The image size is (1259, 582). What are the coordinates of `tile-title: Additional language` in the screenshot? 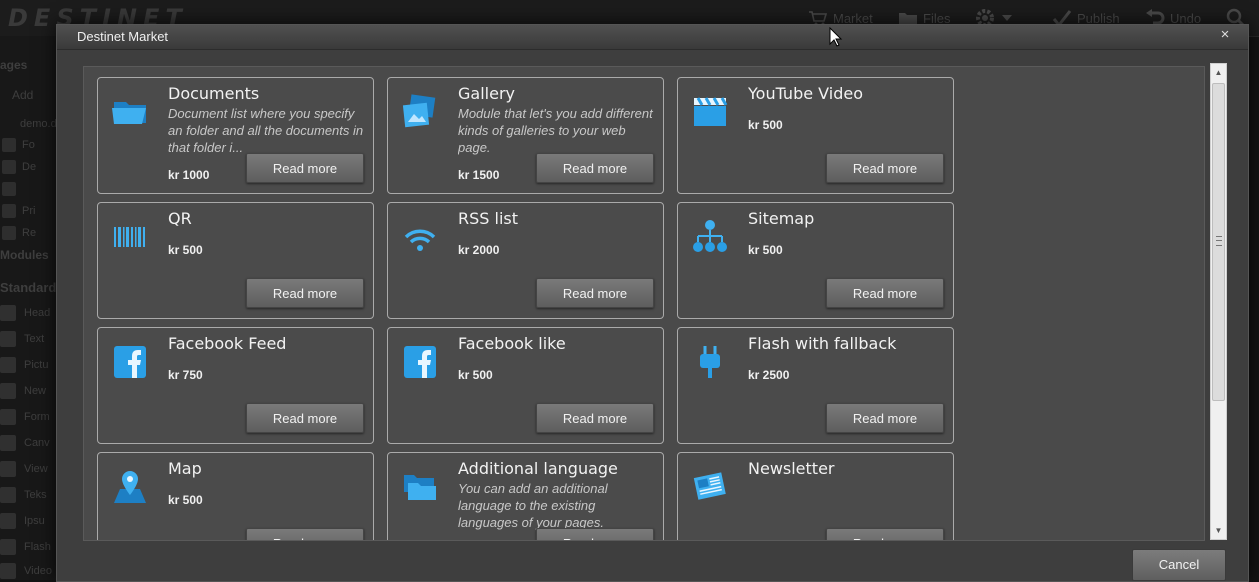 It's located at (538, 468).